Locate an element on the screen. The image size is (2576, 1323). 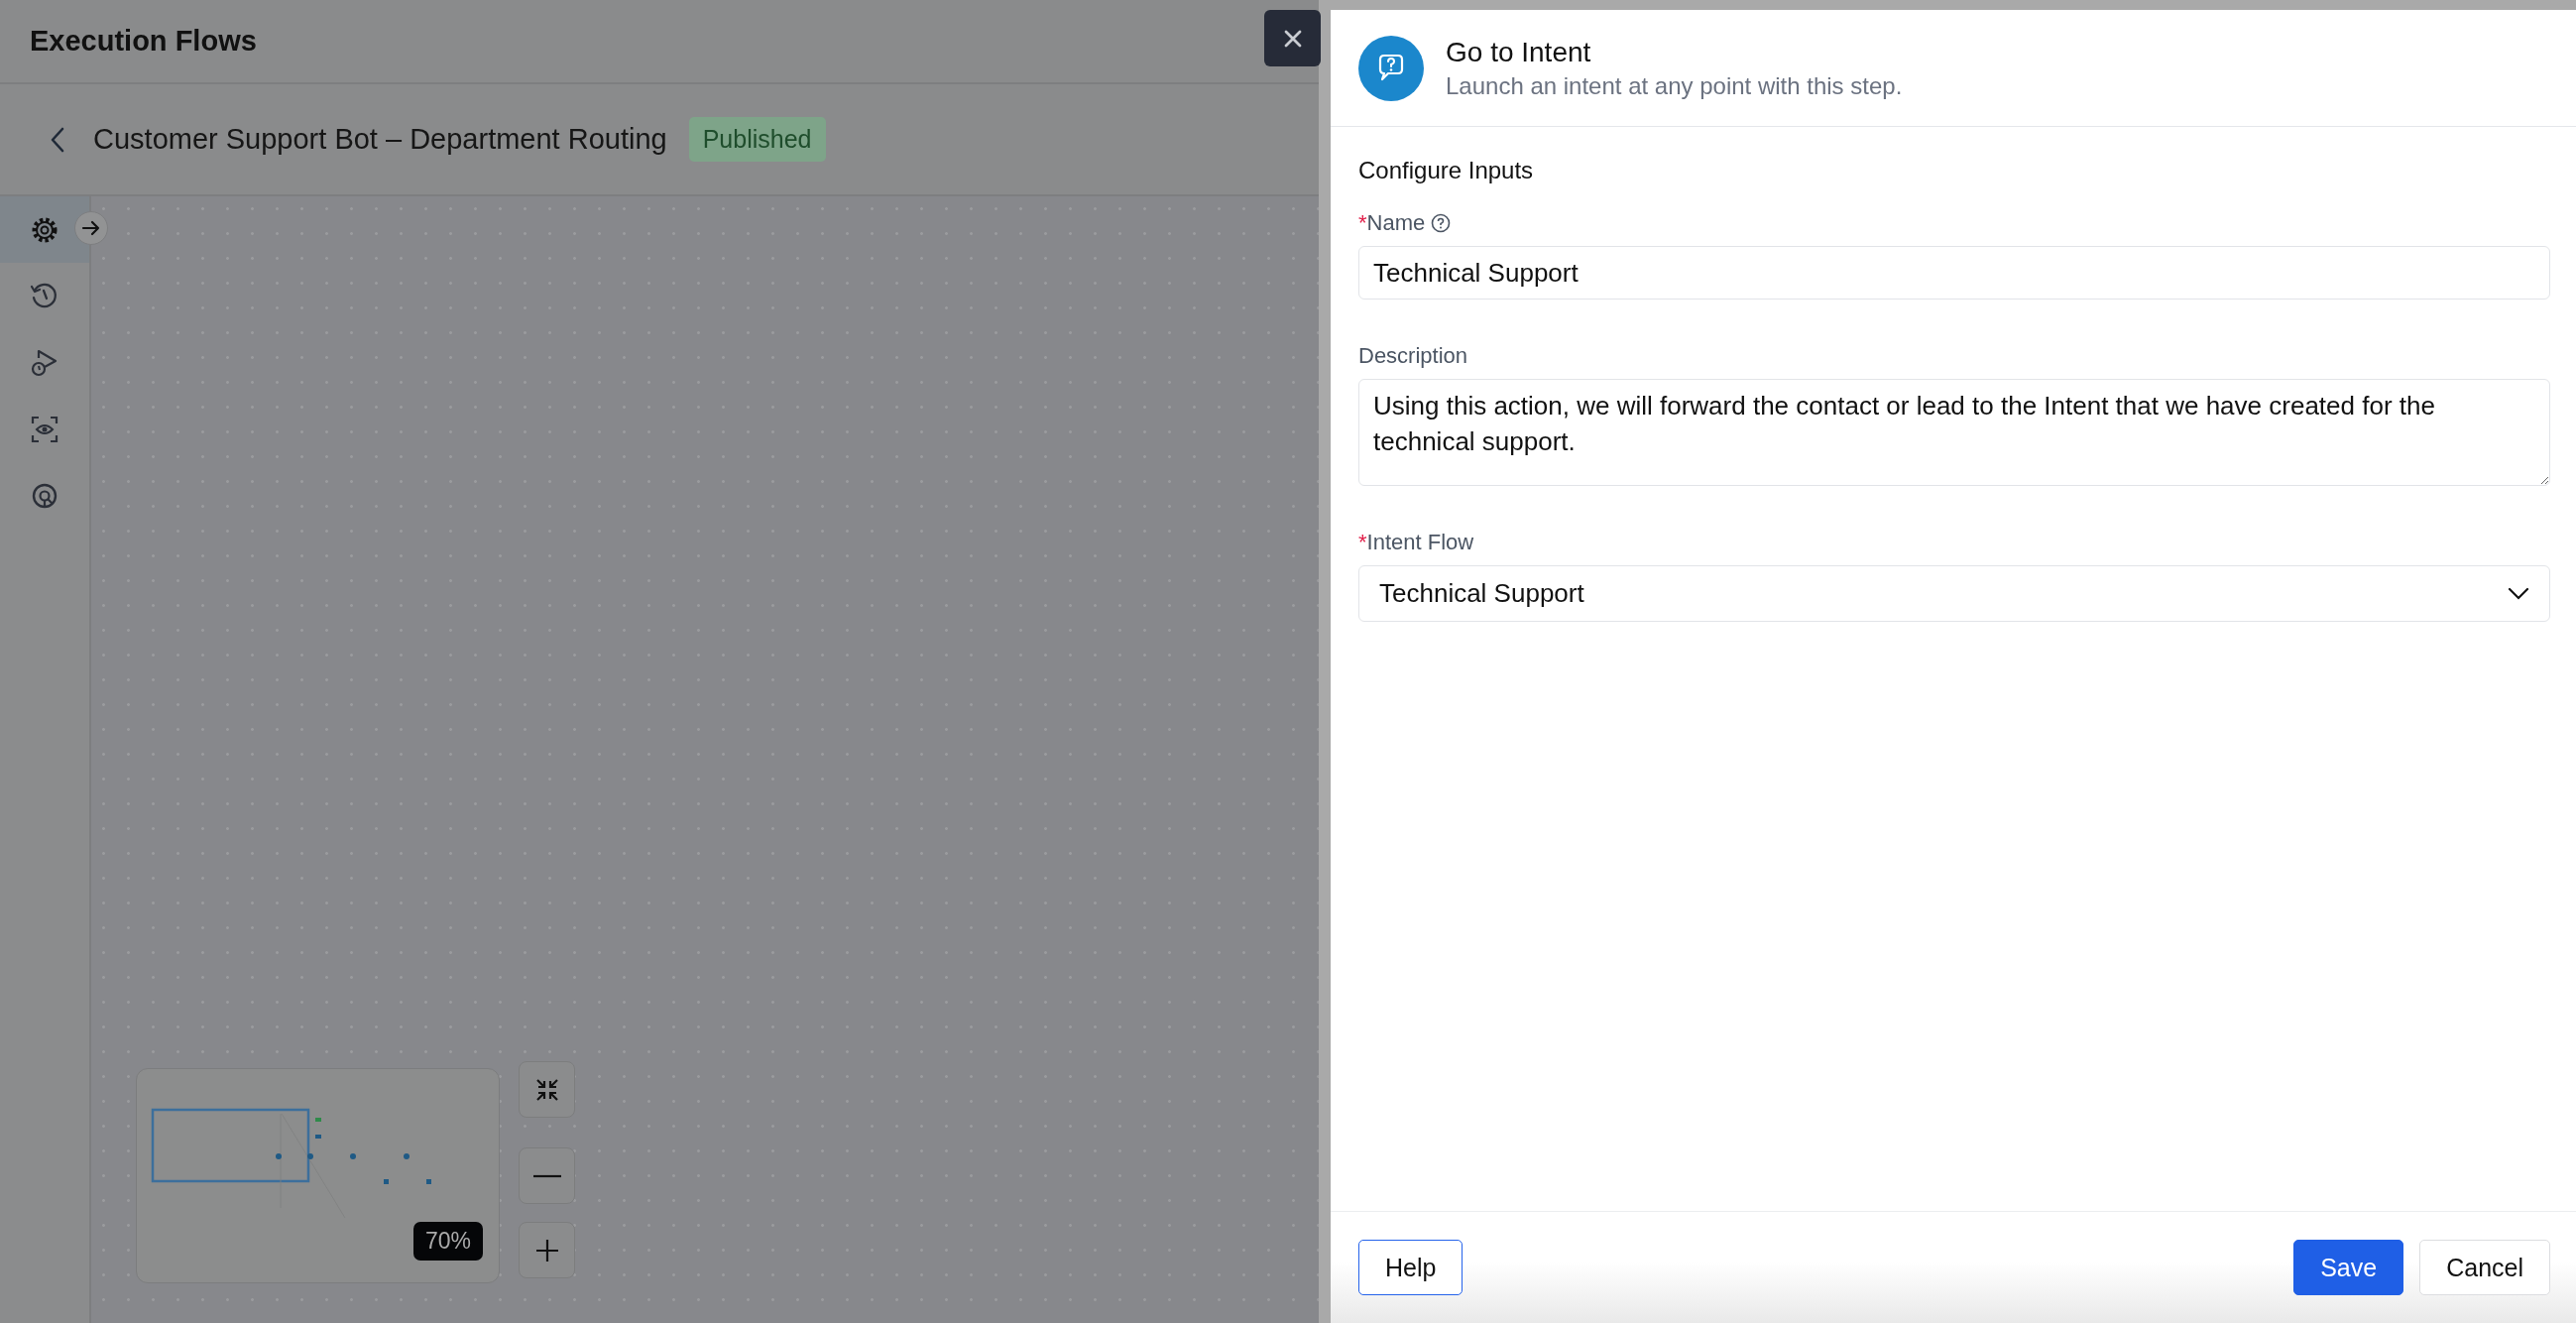
chevron-left-icon is located at coordinates (57, 139).